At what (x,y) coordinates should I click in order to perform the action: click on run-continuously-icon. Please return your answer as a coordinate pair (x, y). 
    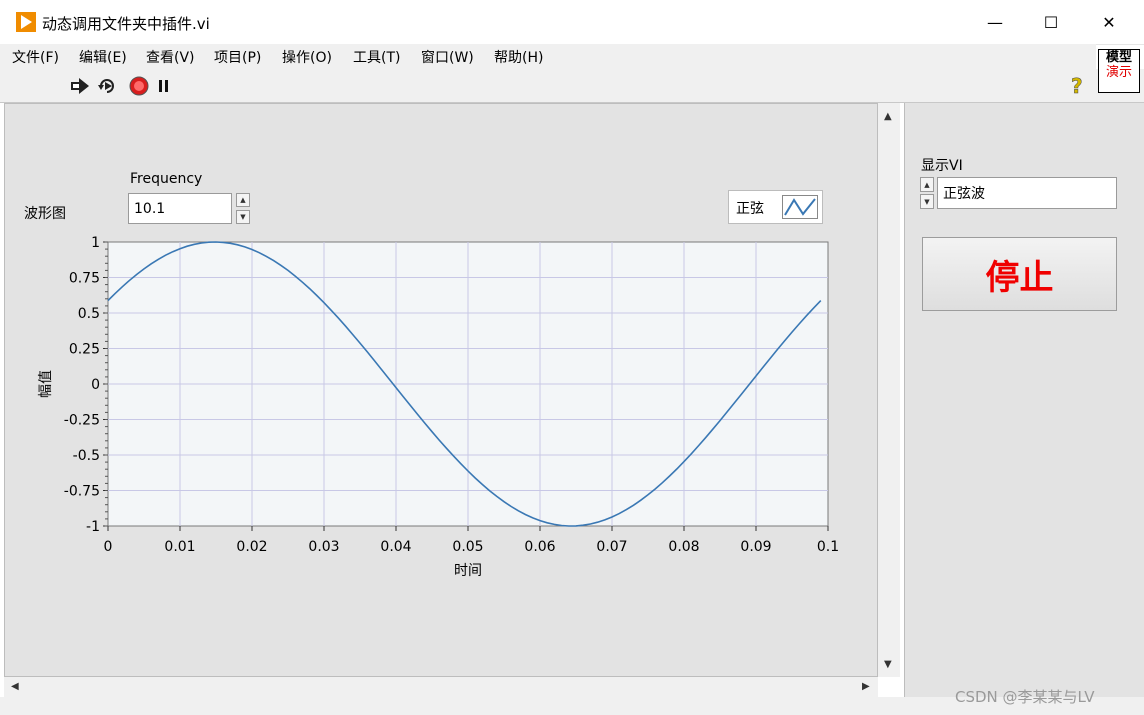
    Looking at the image, I should click on (107, 86).